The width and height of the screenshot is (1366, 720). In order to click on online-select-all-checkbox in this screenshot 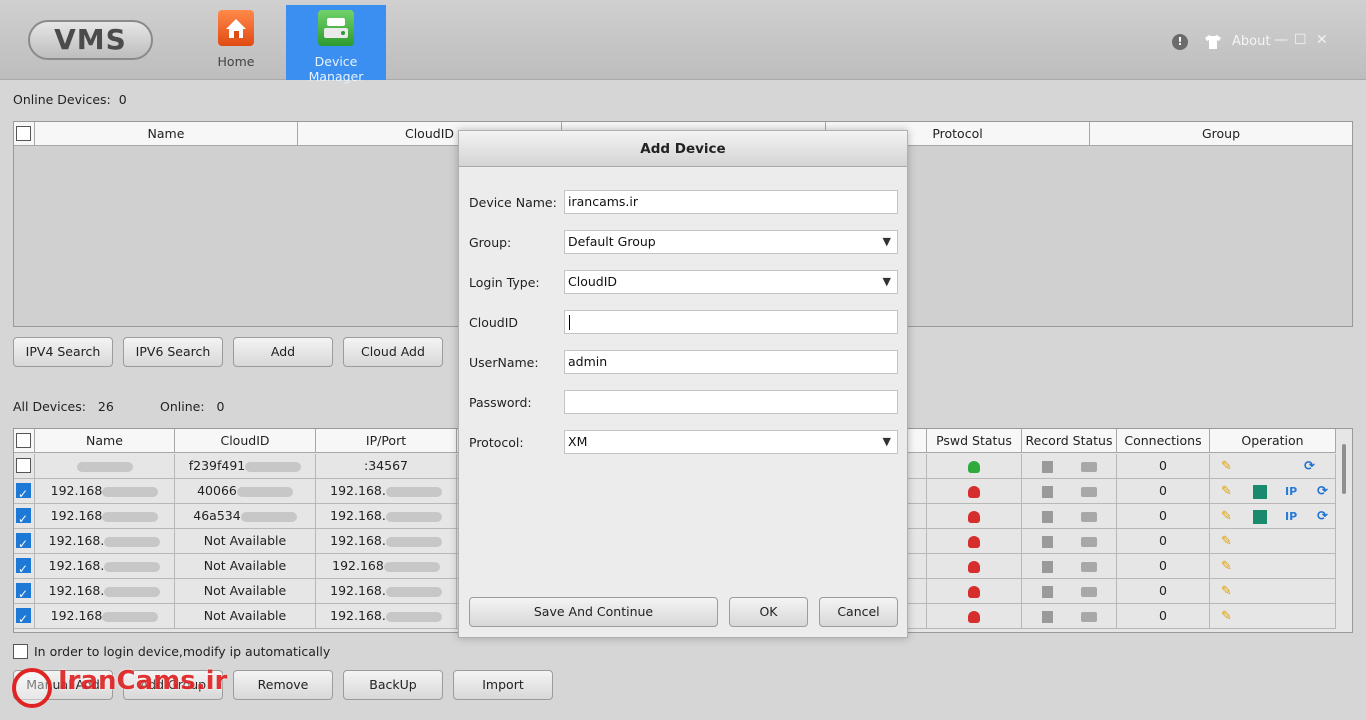, I will do `click(23, 133)`.